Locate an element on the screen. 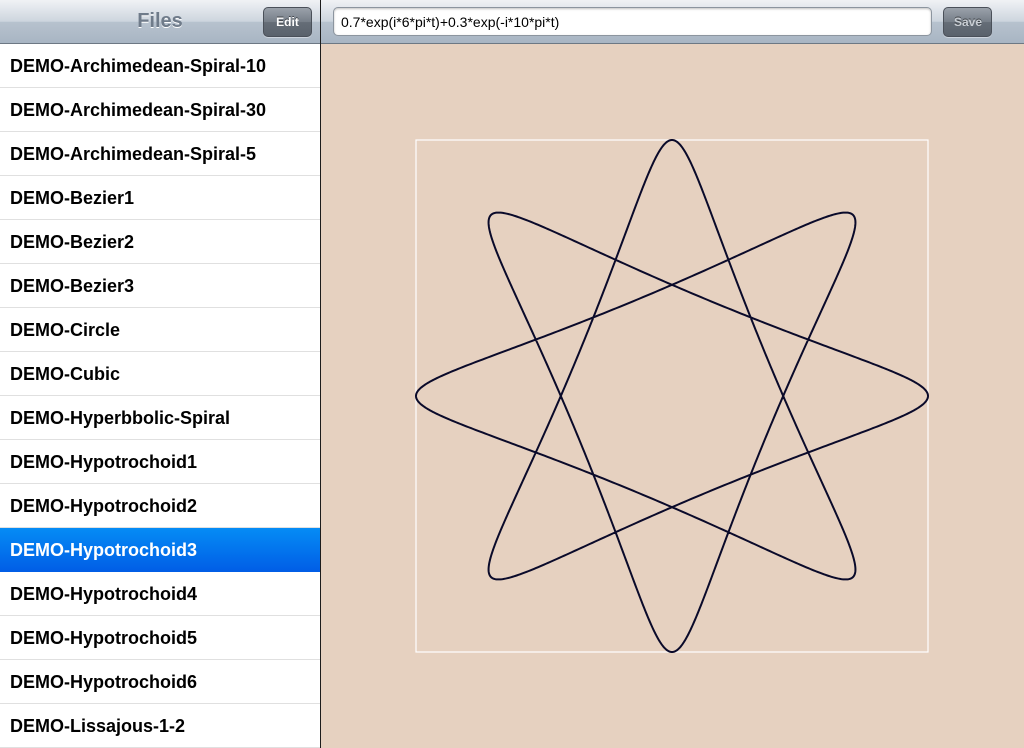 Image resolution: width=1024 pixels, height=748 pixels. file-row: DEMO-Archimedean-Spiral-5 is located at coordinates (160, 154).